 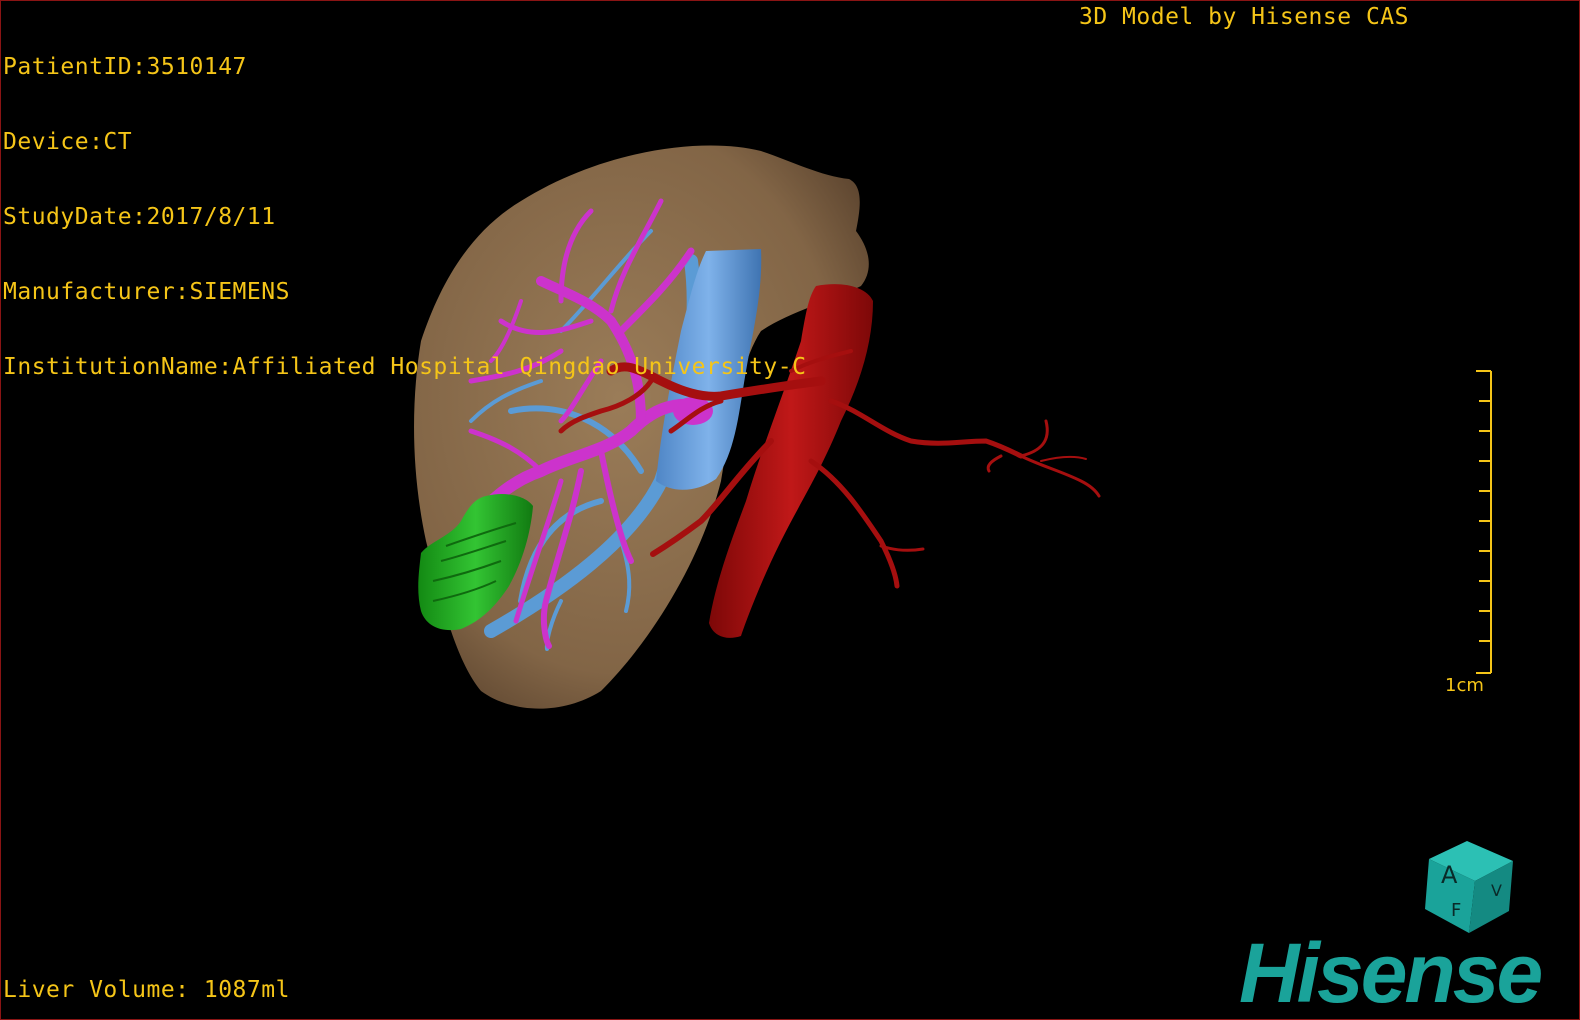 What do you see at coordinates (1449, 875) in the screenshot?
I see `cube-label-a: A` at bounding box center [1449, 875].